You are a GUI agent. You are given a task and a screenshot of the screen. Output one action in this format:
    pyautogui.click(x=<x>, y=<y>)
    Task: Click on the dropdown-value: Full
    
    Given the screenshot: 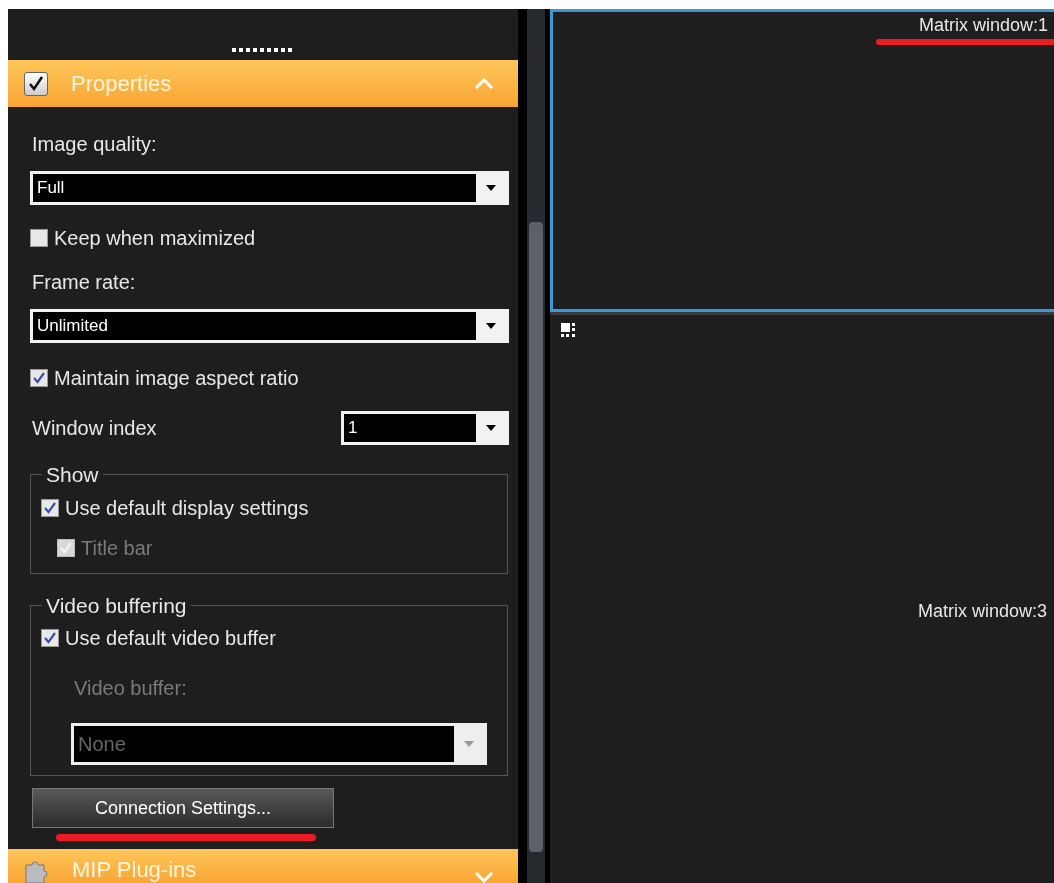 What is the action you would take?
    pyautogui.click(x=51, y=188)
    